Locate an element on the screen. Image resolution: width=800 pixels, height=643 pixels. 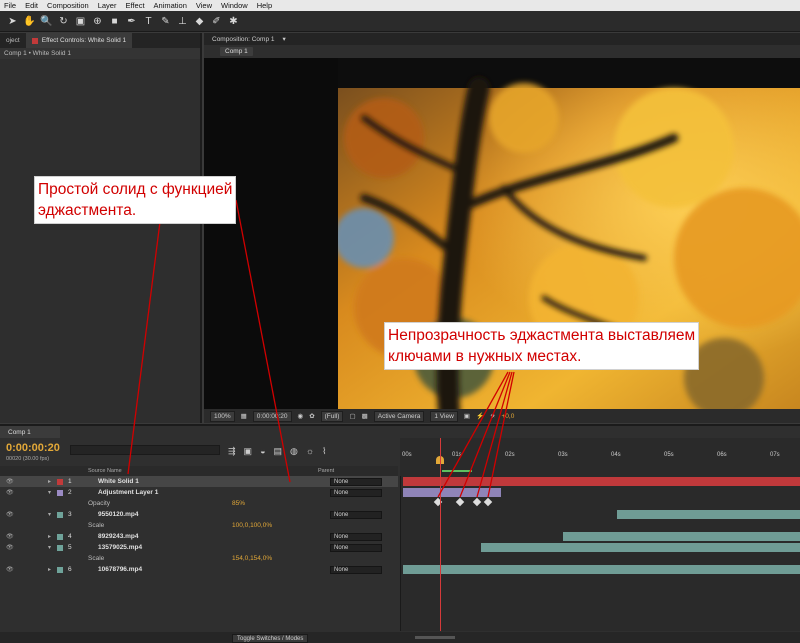
tab-project: oject is located at coordinates (13, 40).